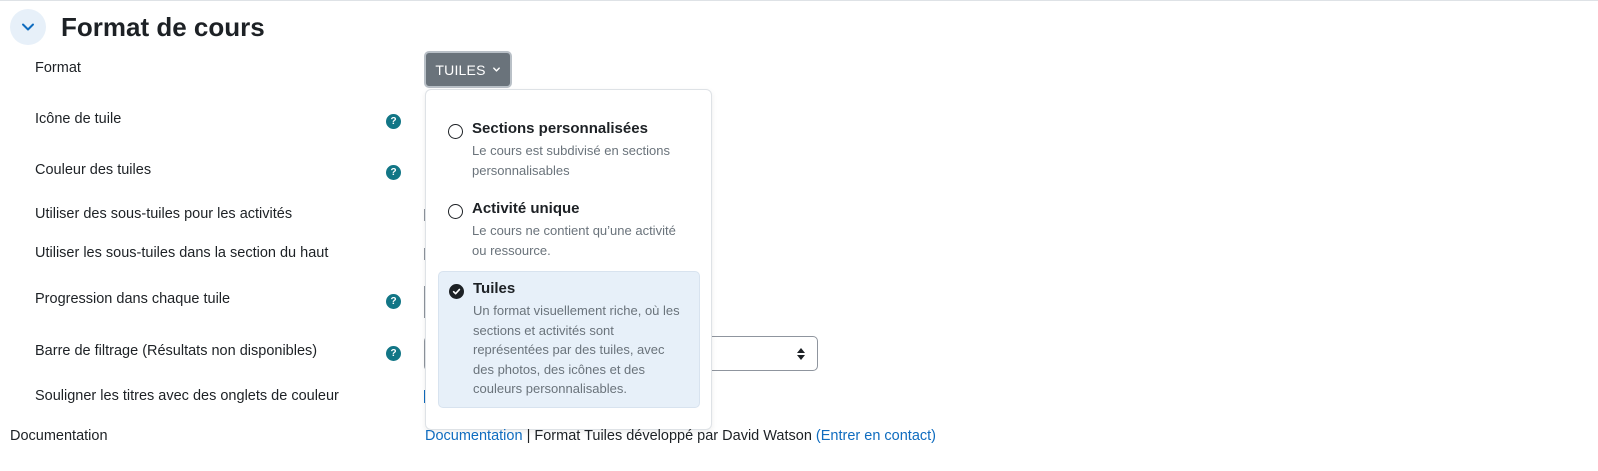  What do you see at coordinates (474, 436) in the screenshot?
I see `documentation-link: Documentation` at bounding box center [474, 436].